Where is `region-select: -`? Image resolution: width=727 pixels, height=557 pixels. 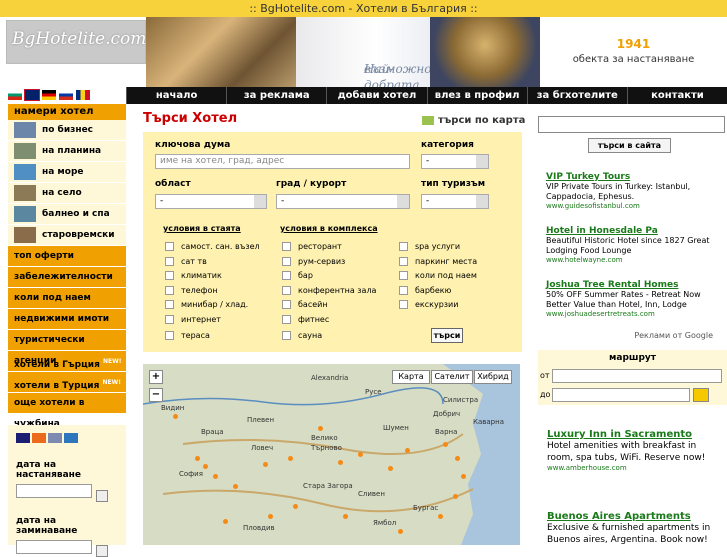
region-select: - is located at coordinates (211, 201).